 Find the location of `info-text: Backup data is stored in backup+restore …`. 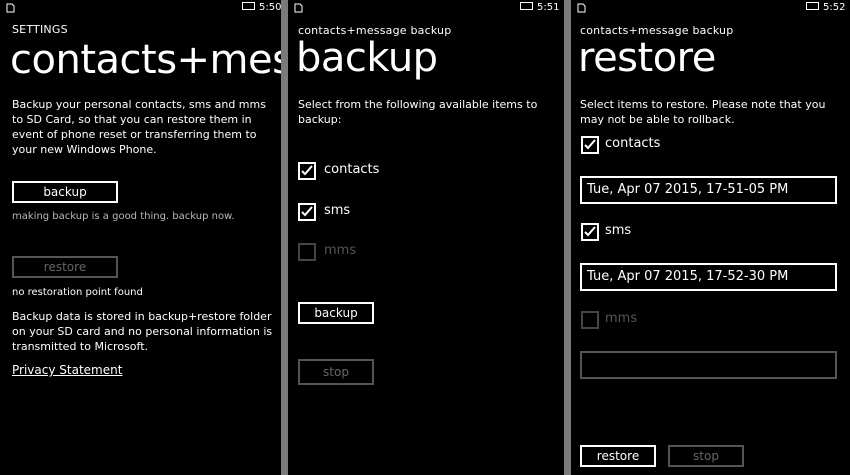

info-text: Backup data is stored in backup+restore … is located at coordinates (142, 331).